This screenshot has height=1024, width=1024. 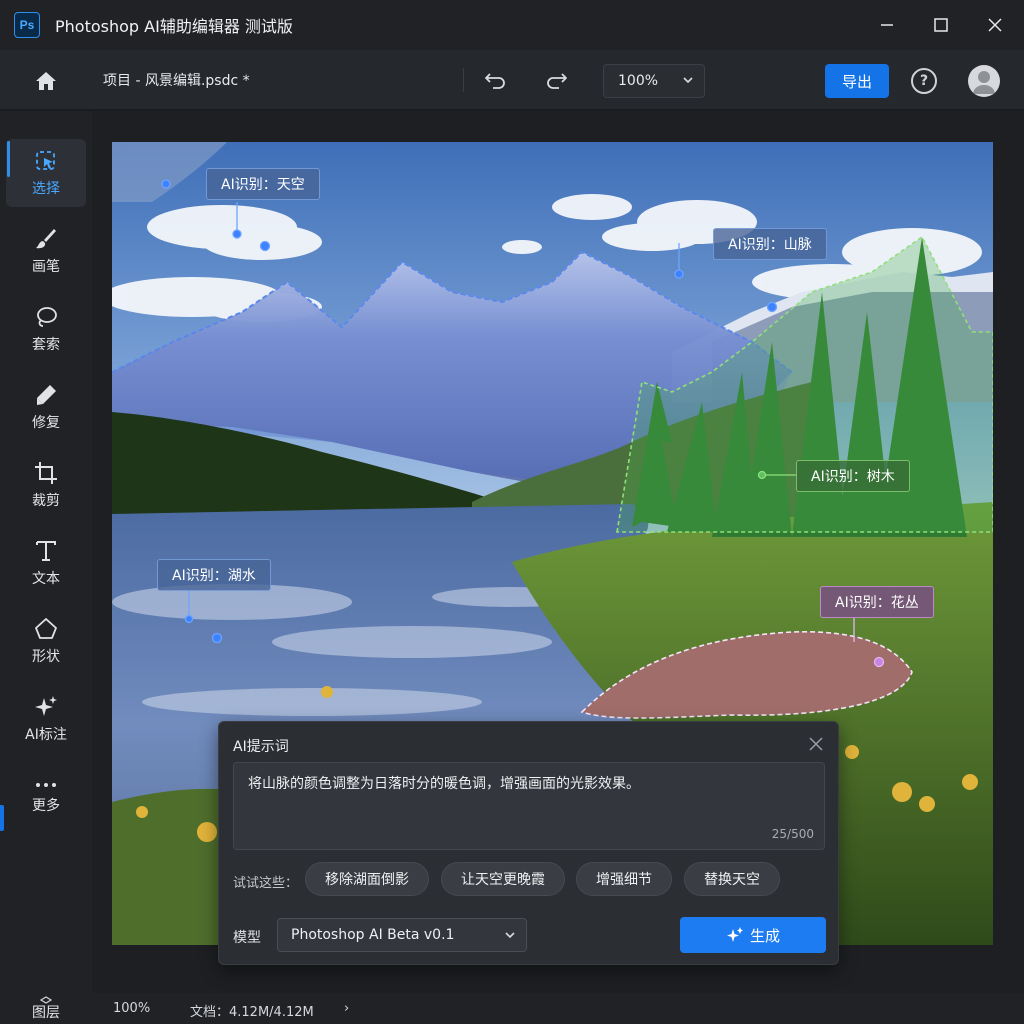 I want to click on home-button, so click(x=46, y=81).